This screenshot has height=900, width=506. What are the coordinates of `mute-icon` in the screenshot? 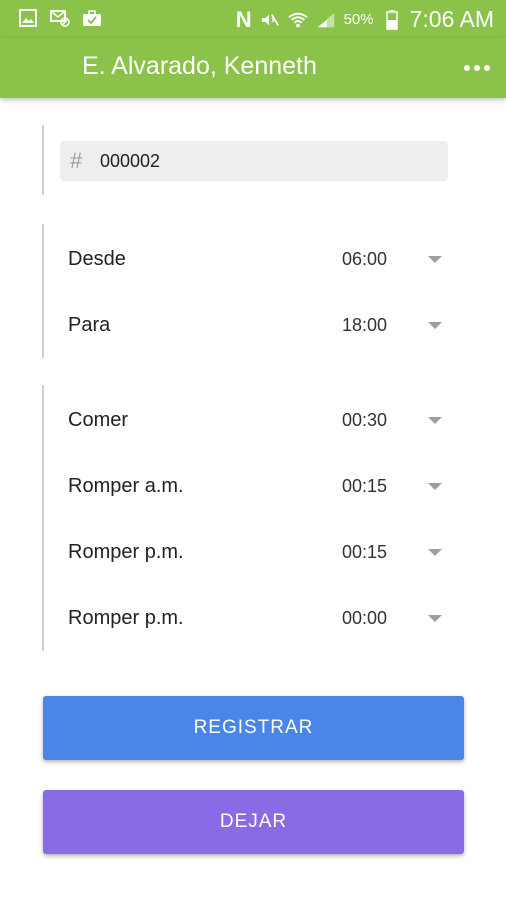 It's located at (270, 20).